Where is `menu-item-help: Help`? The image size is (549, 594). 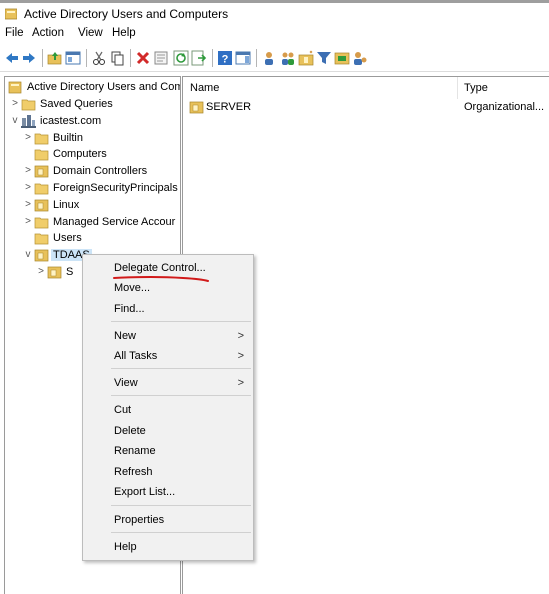
menu-item-help: Help is located at coordinates (125, 547).